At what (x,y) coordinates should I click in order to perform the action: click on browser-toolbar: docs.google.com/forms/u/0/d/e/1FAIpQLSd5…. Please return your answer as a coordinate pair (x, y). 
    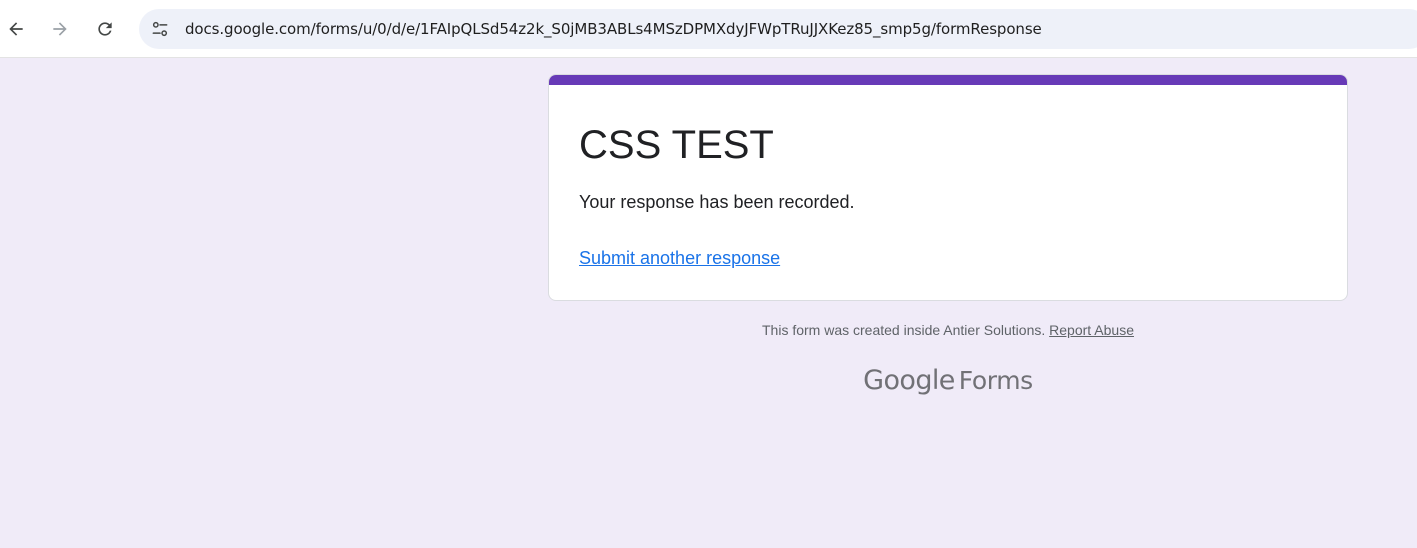
    Looking at the image, I should click on (708, 29).